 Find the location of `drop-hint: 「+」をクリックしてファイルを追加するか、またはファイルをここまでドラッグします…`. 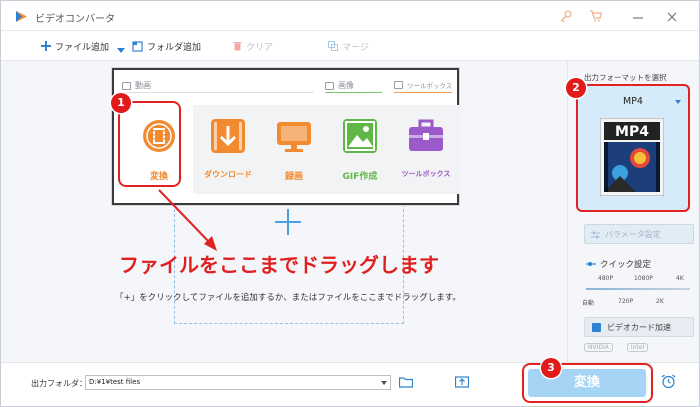

drop-hint: 「+」をクリックしてファイルを追加するか、またはファイルをここまでドラッグします… is located at coordinates (288, 298).